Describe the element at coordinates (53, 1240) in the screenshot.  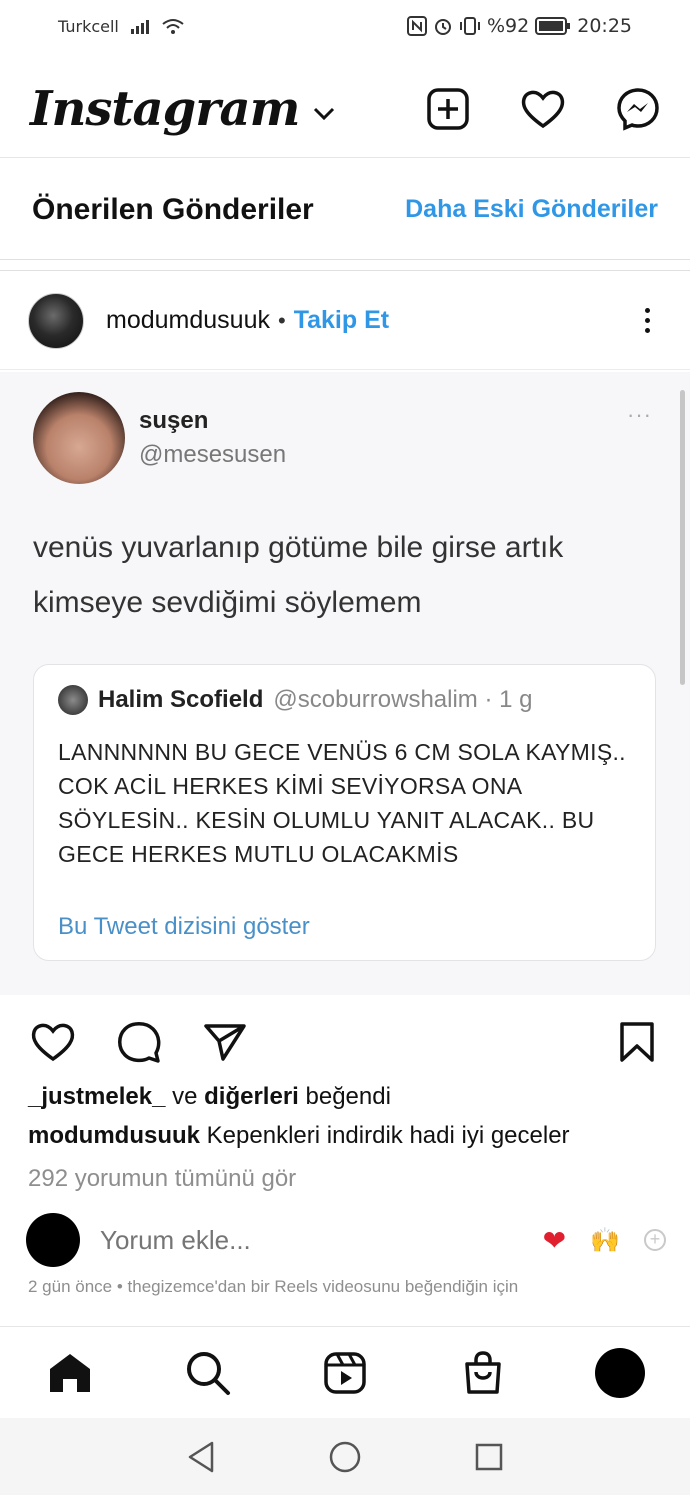
I see `current-user-avatar` at that location.